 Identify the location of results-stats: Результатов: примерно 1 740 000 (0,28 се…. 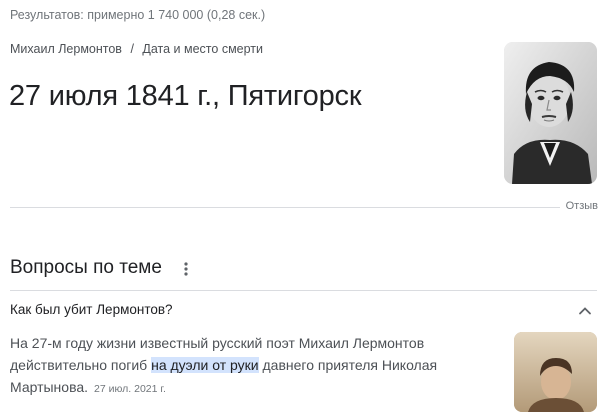
(138, 15).